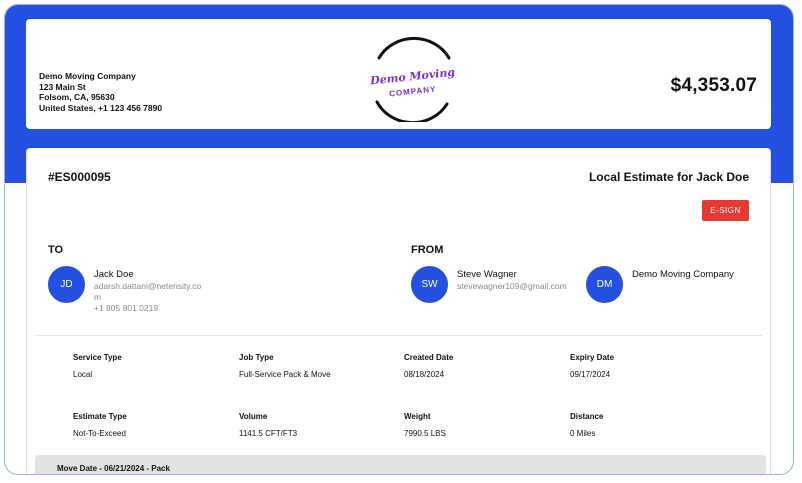 The image size is (802, 483). I want to click on esign-button: E-SIGN, so click(725, 210).